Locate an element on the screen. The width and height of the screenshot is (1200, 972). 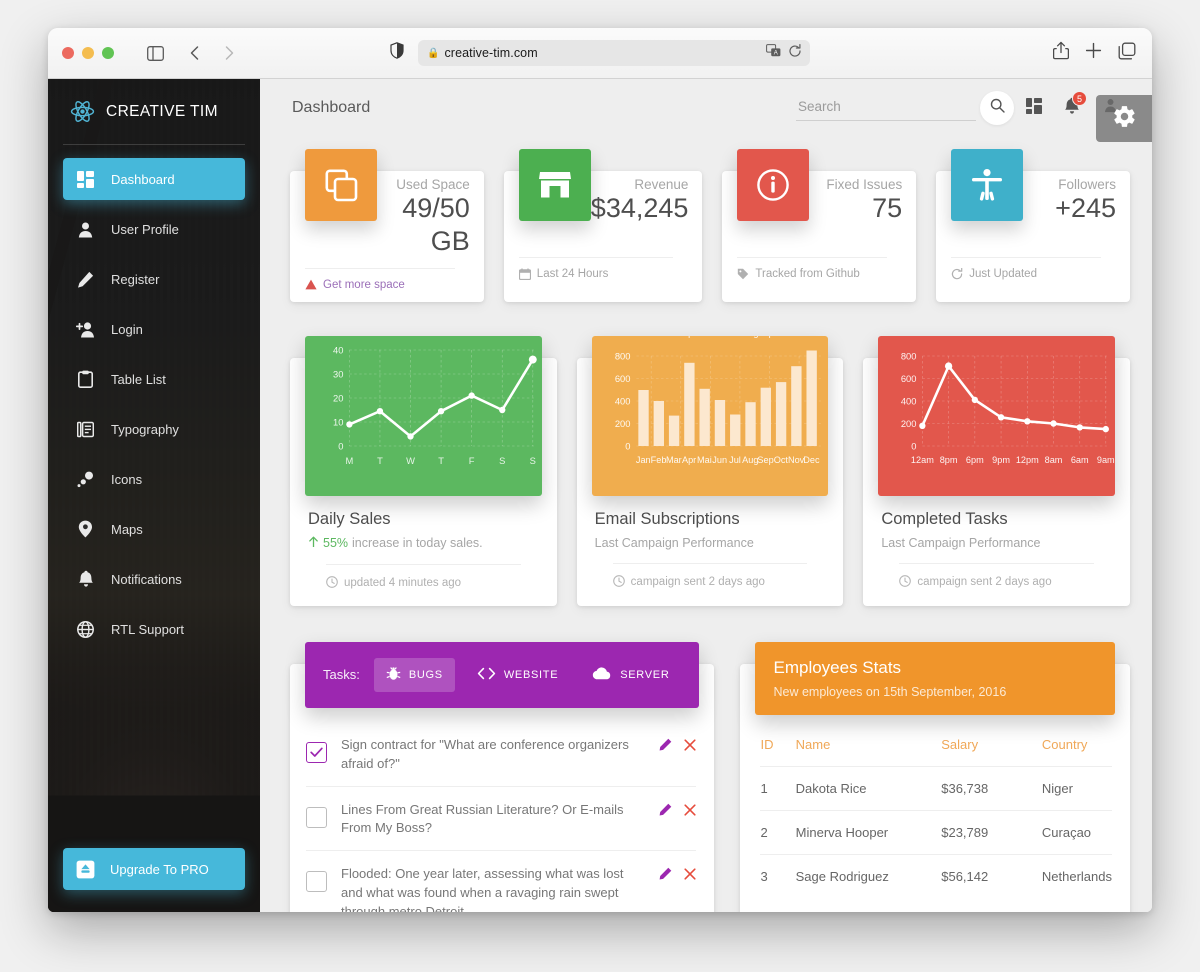
sidebar-toggle-icon is located at coordinates (155, 53).